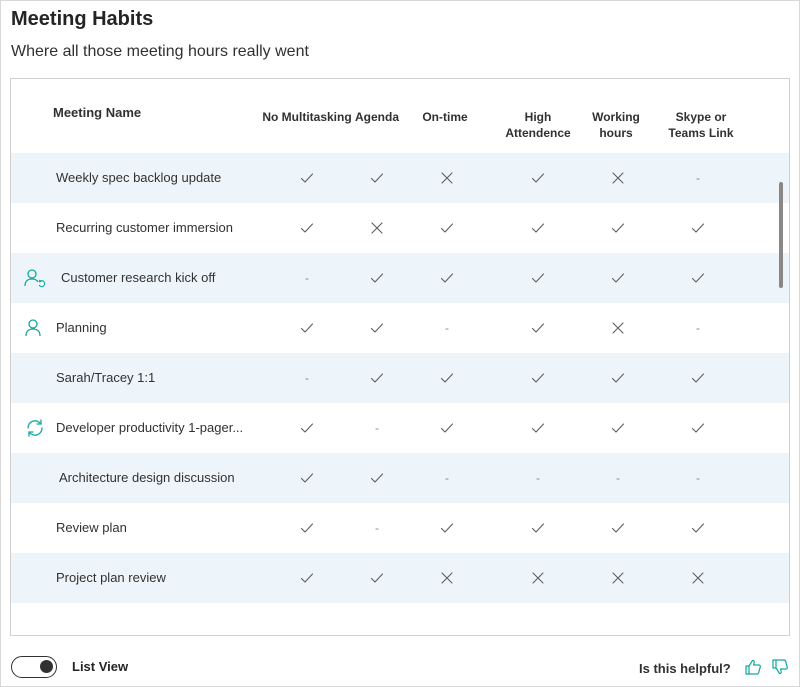 The image size is (800, 687). Describe the element at coordinates (400, 228) in the screenshot. I see `table-row: Recurring customer immersion` at that location.